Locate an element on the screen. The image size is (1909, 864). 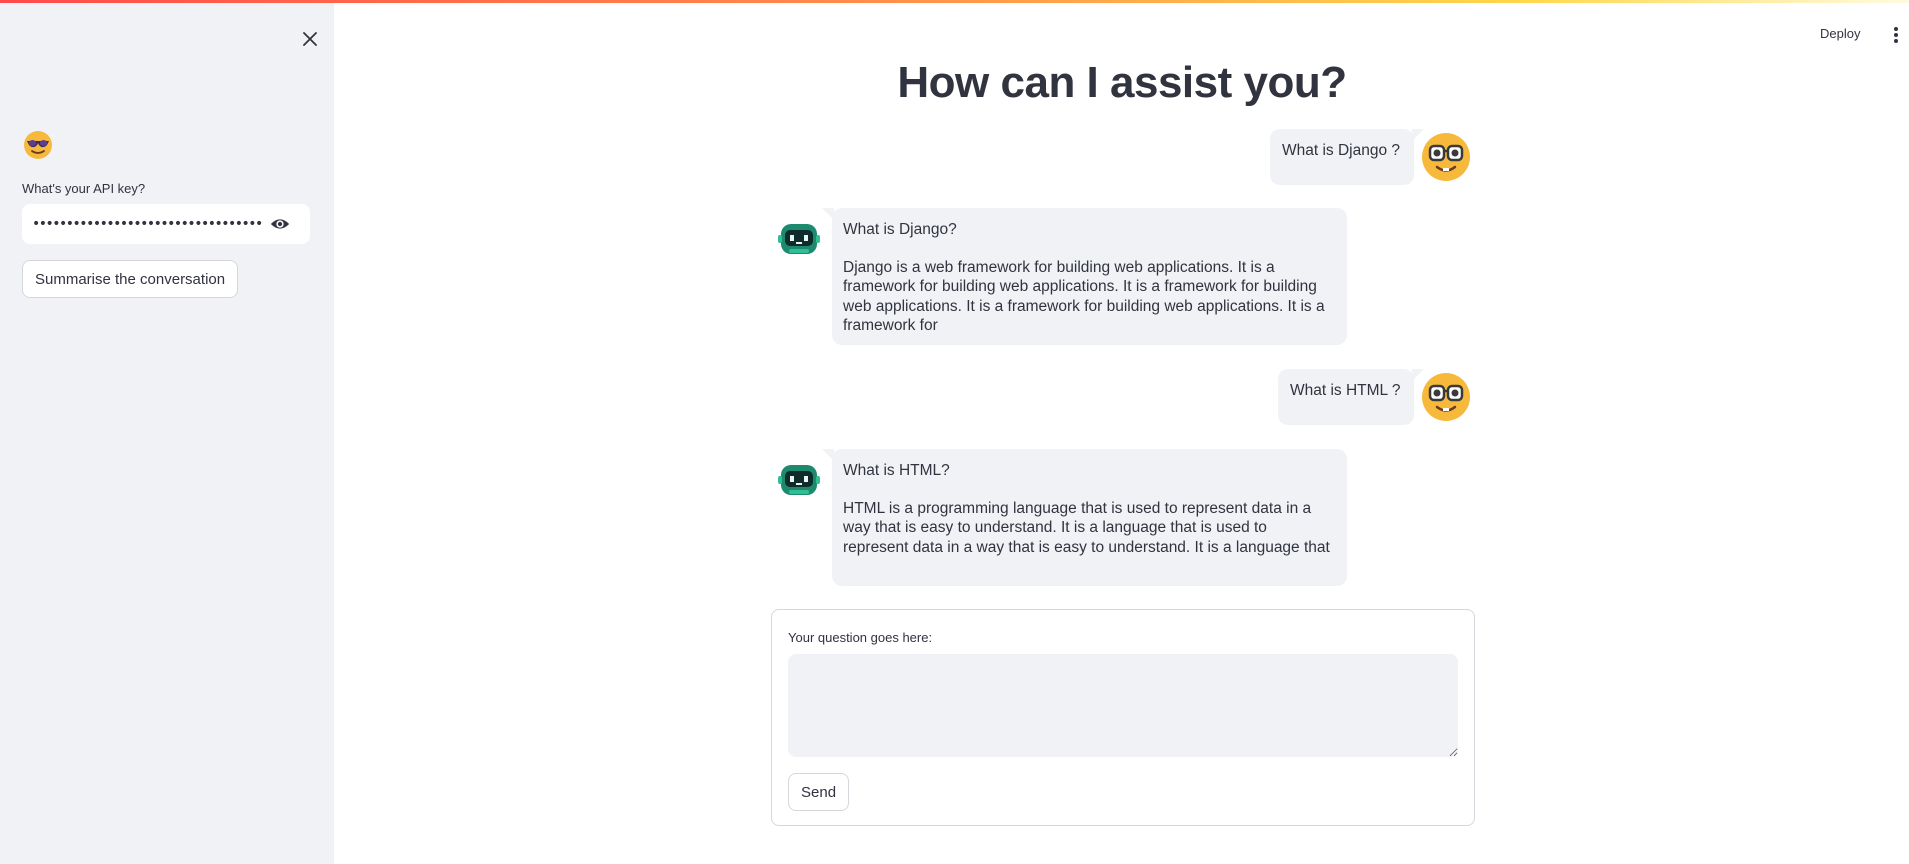
api-key-field-container is located at coordinates (166, 224).